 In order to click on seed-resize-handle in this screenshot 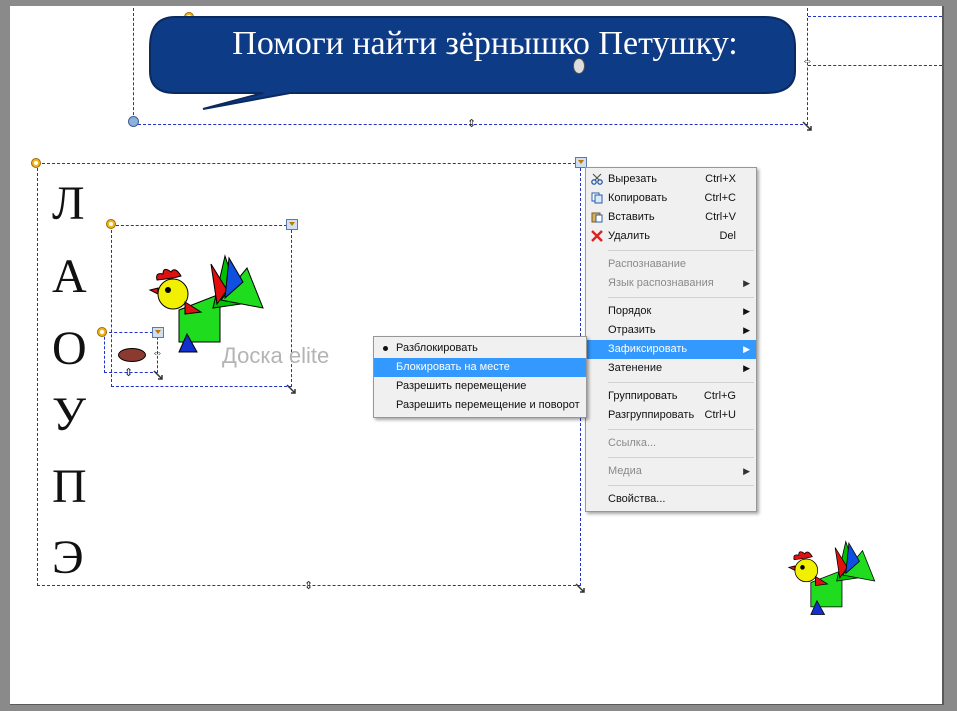, I will do `click(158, 373)`.